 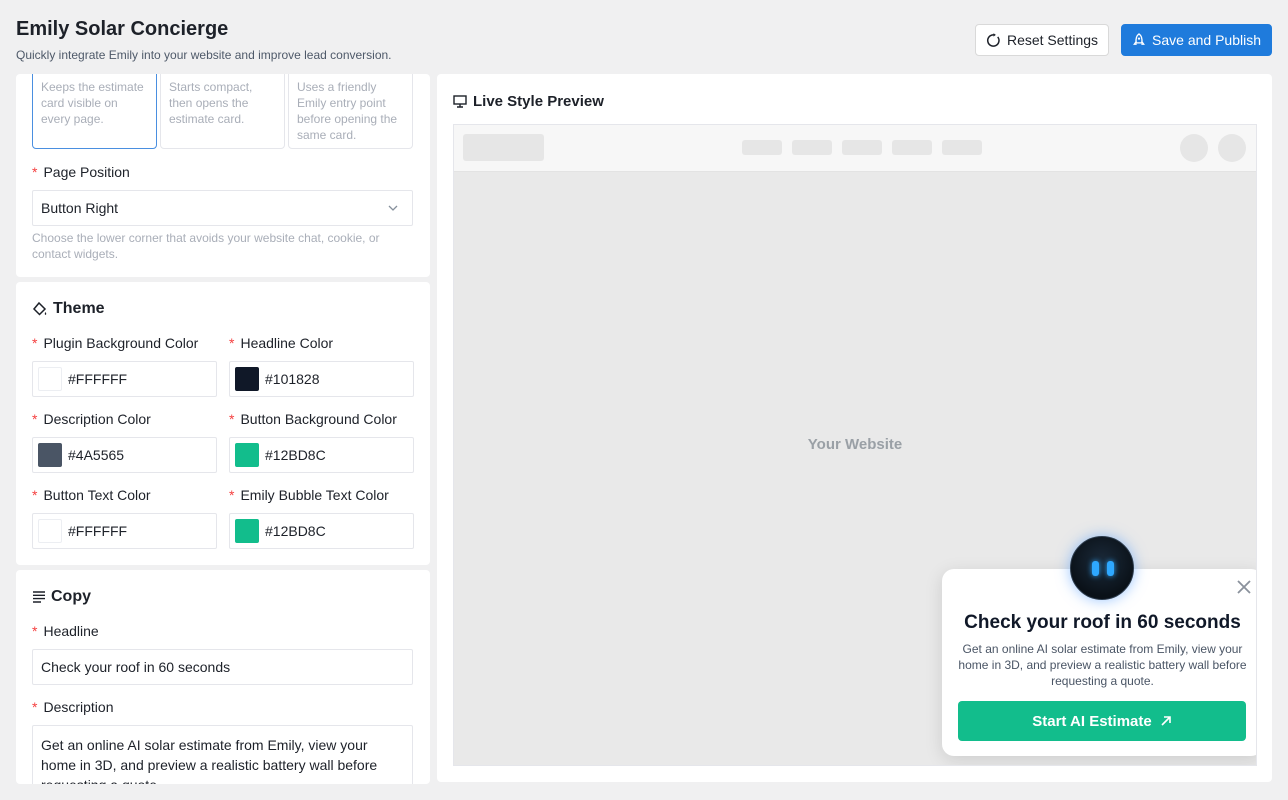 What do you see at coordinates (115, 343) in the screenshot?
I see `field-label: * Plugin Background Color` at bounding box center [115, 343].